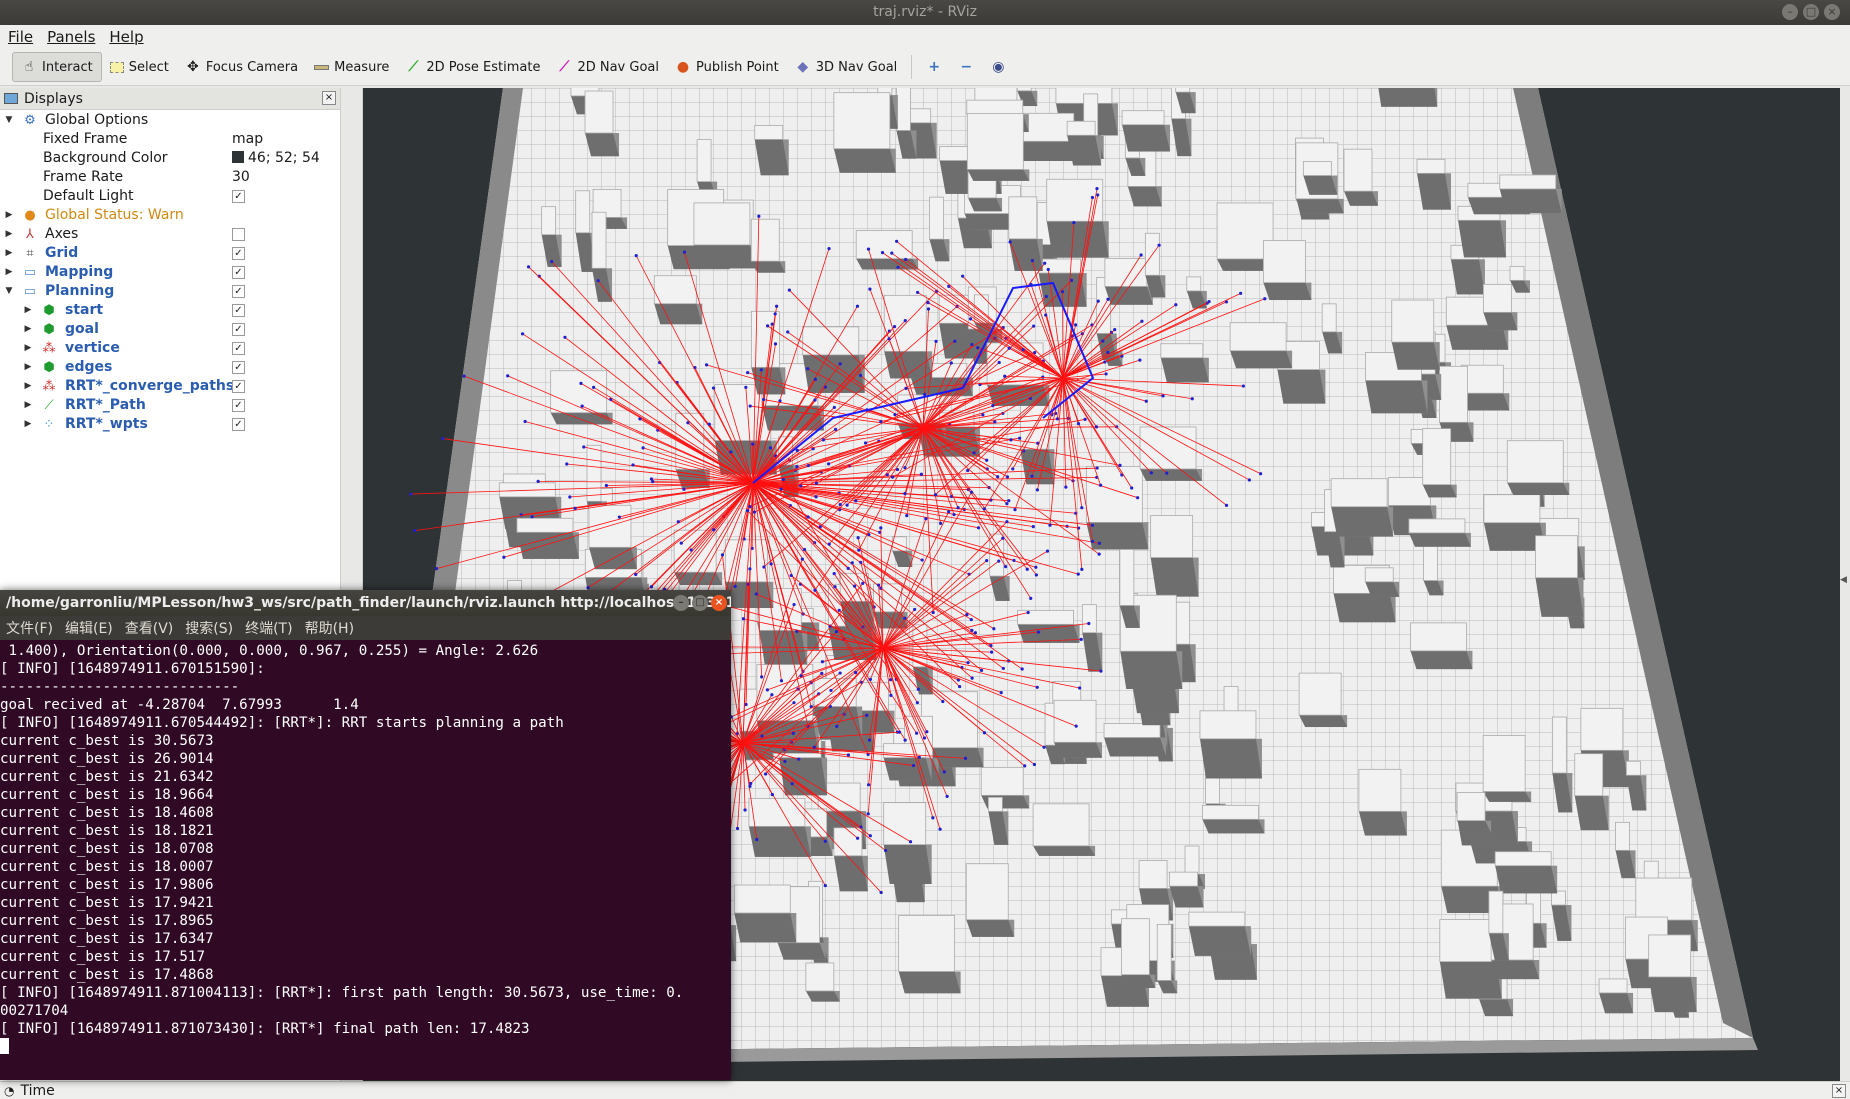  Describe the element at coordinates (170, 310) in the screenshot. I see `tree-start: ▶ ⬢ start ✓` at that location.